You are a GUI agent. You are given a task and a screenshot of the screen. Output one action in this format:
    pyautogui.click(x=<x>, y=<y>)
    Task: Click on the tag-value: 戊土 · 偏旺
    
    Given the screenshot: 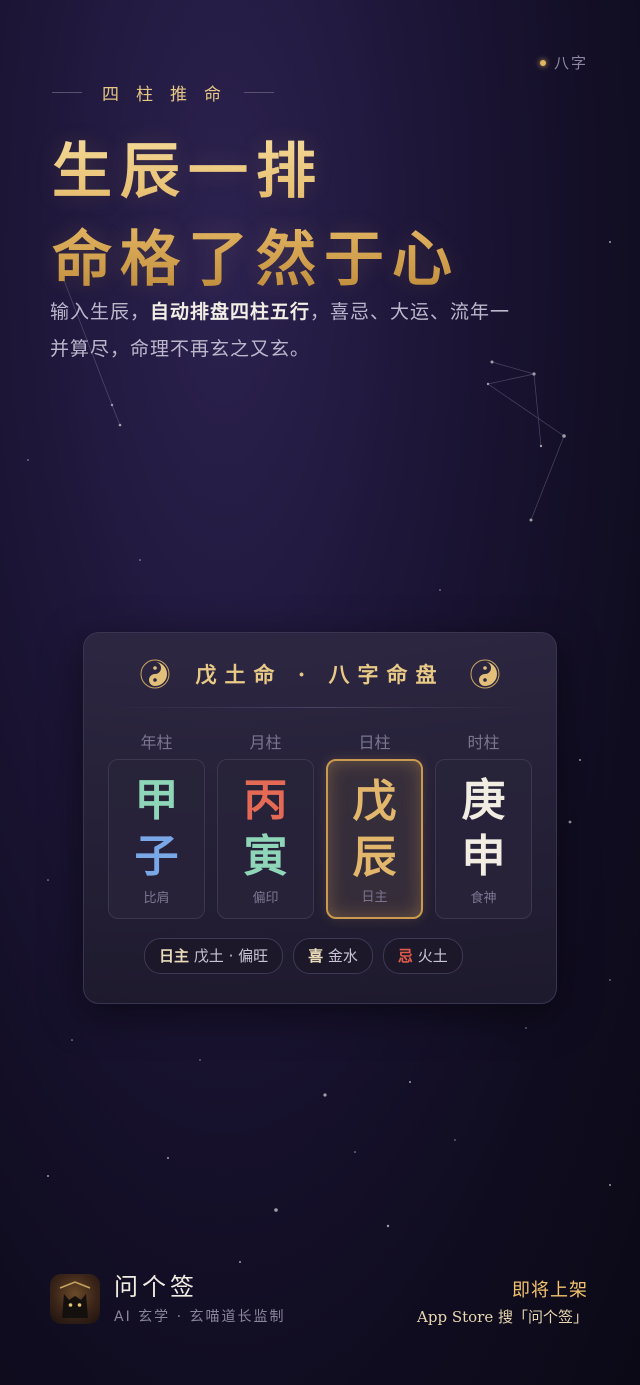 What is the action you would take?
    pyautogui.click(x=231, y=956)
    